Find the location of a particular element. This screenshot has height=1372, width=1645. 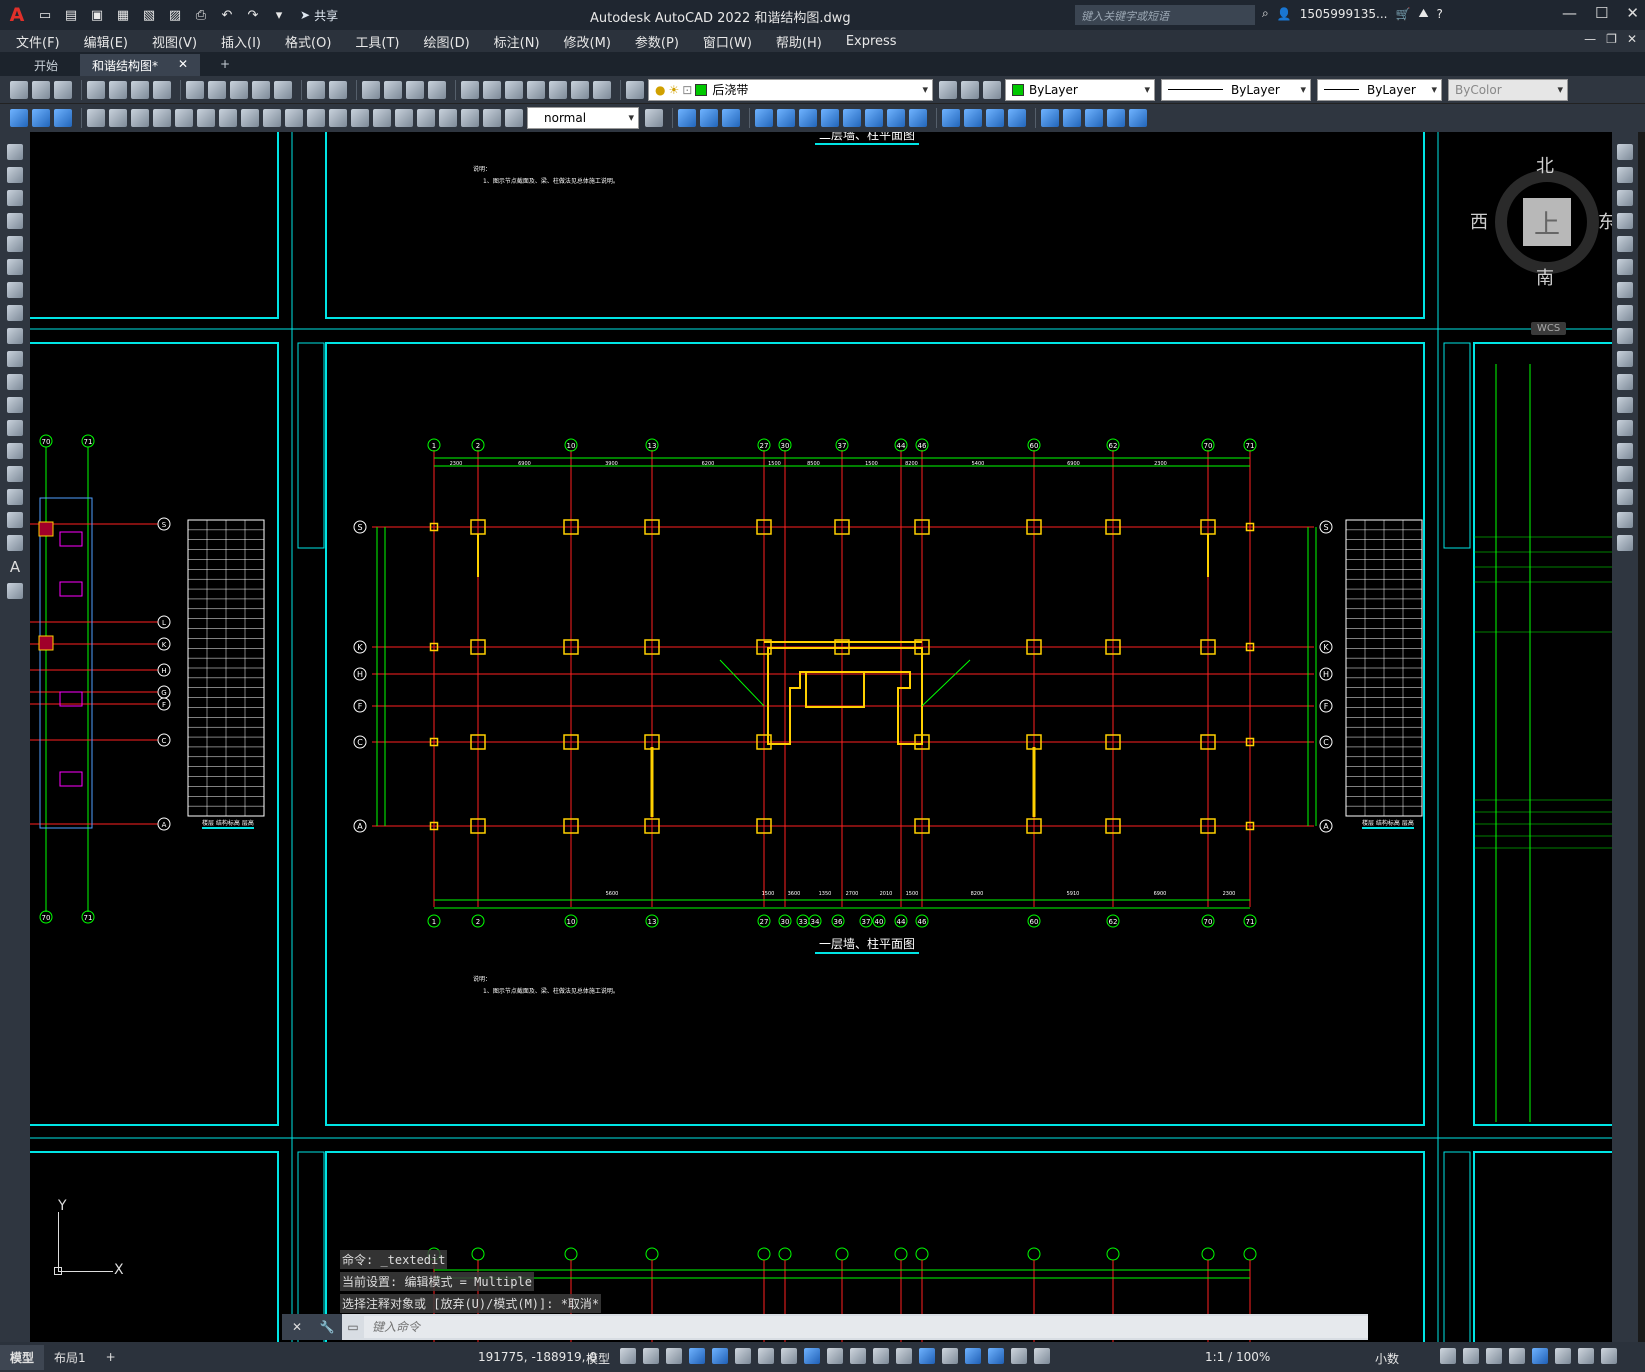

2d-osnap-icon is located at coordinates (812, 1356).